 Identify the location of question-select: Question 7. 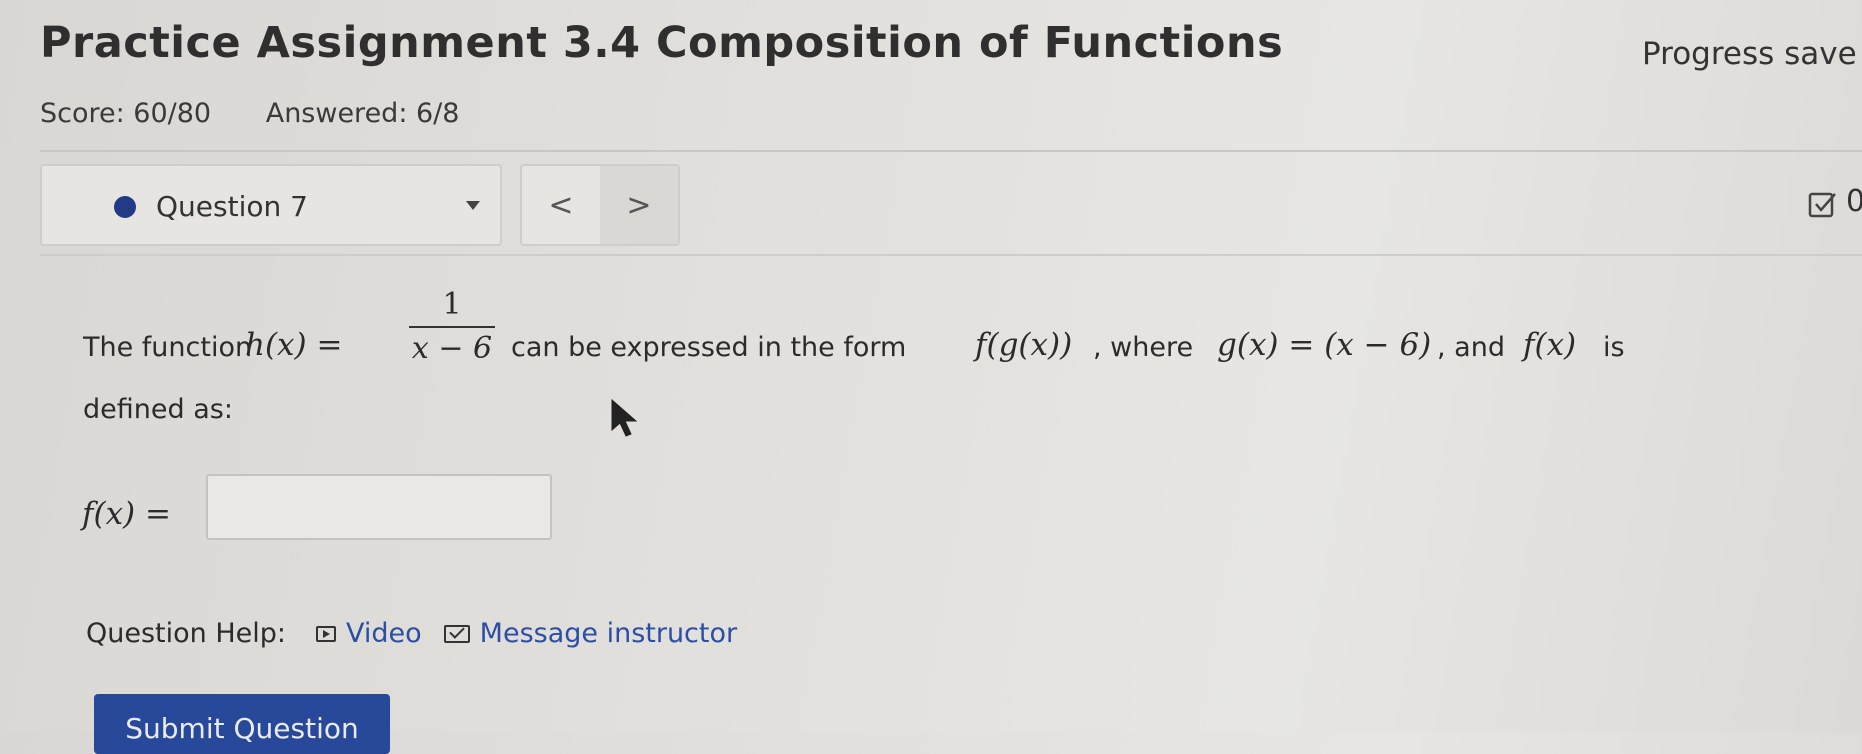
(271, 205).